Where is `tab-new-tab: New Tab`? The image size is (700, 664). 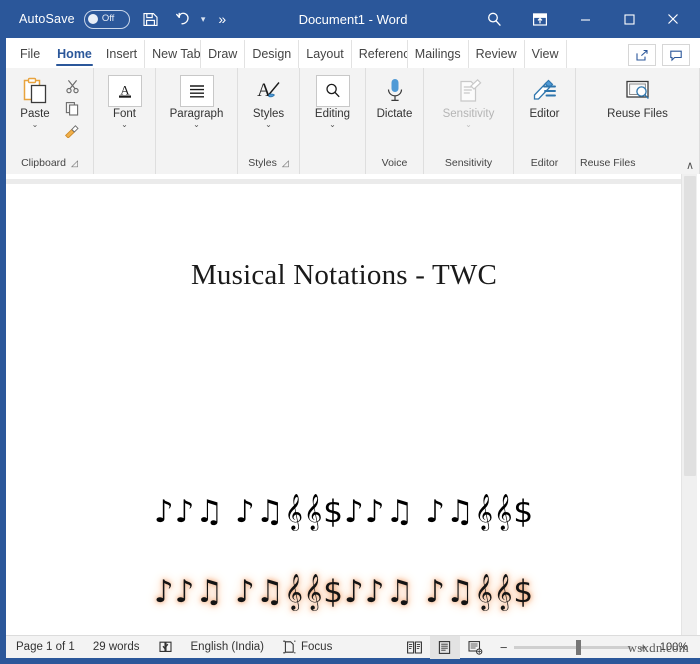
tab-new-tab: New Tab is located at coordinates (173, 54).